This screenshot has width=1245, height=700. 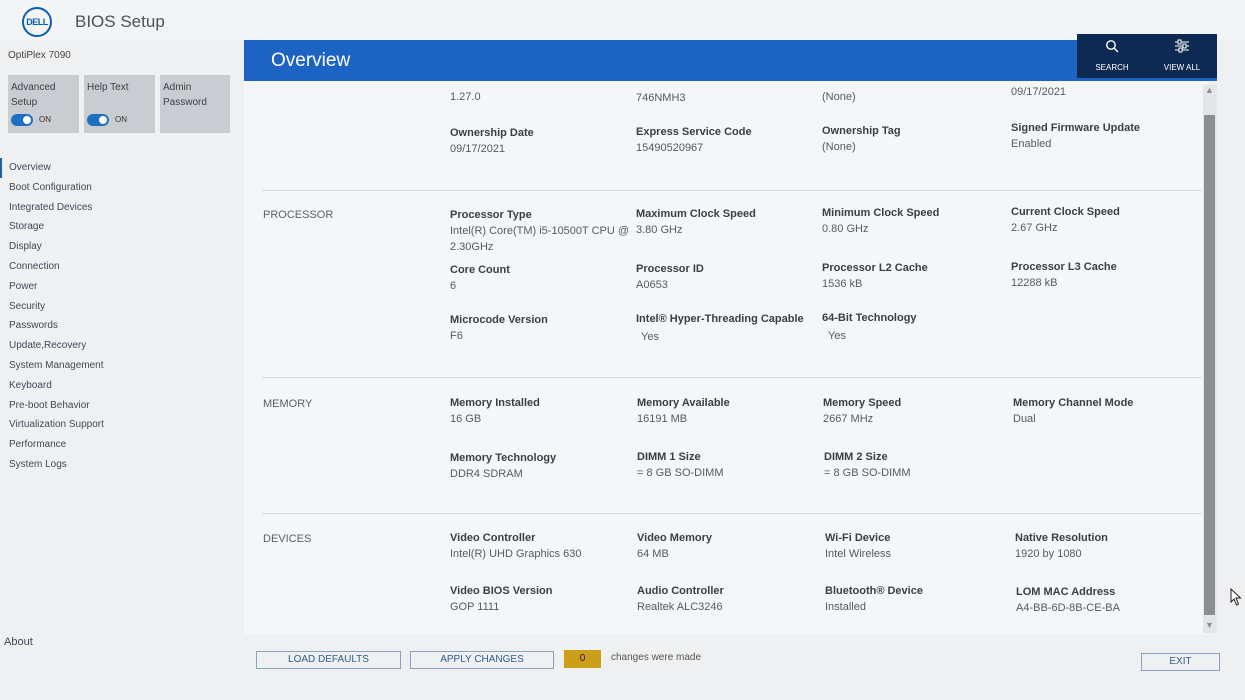 I want to click on field-label: Video Memory, so click(x=674, y=538).